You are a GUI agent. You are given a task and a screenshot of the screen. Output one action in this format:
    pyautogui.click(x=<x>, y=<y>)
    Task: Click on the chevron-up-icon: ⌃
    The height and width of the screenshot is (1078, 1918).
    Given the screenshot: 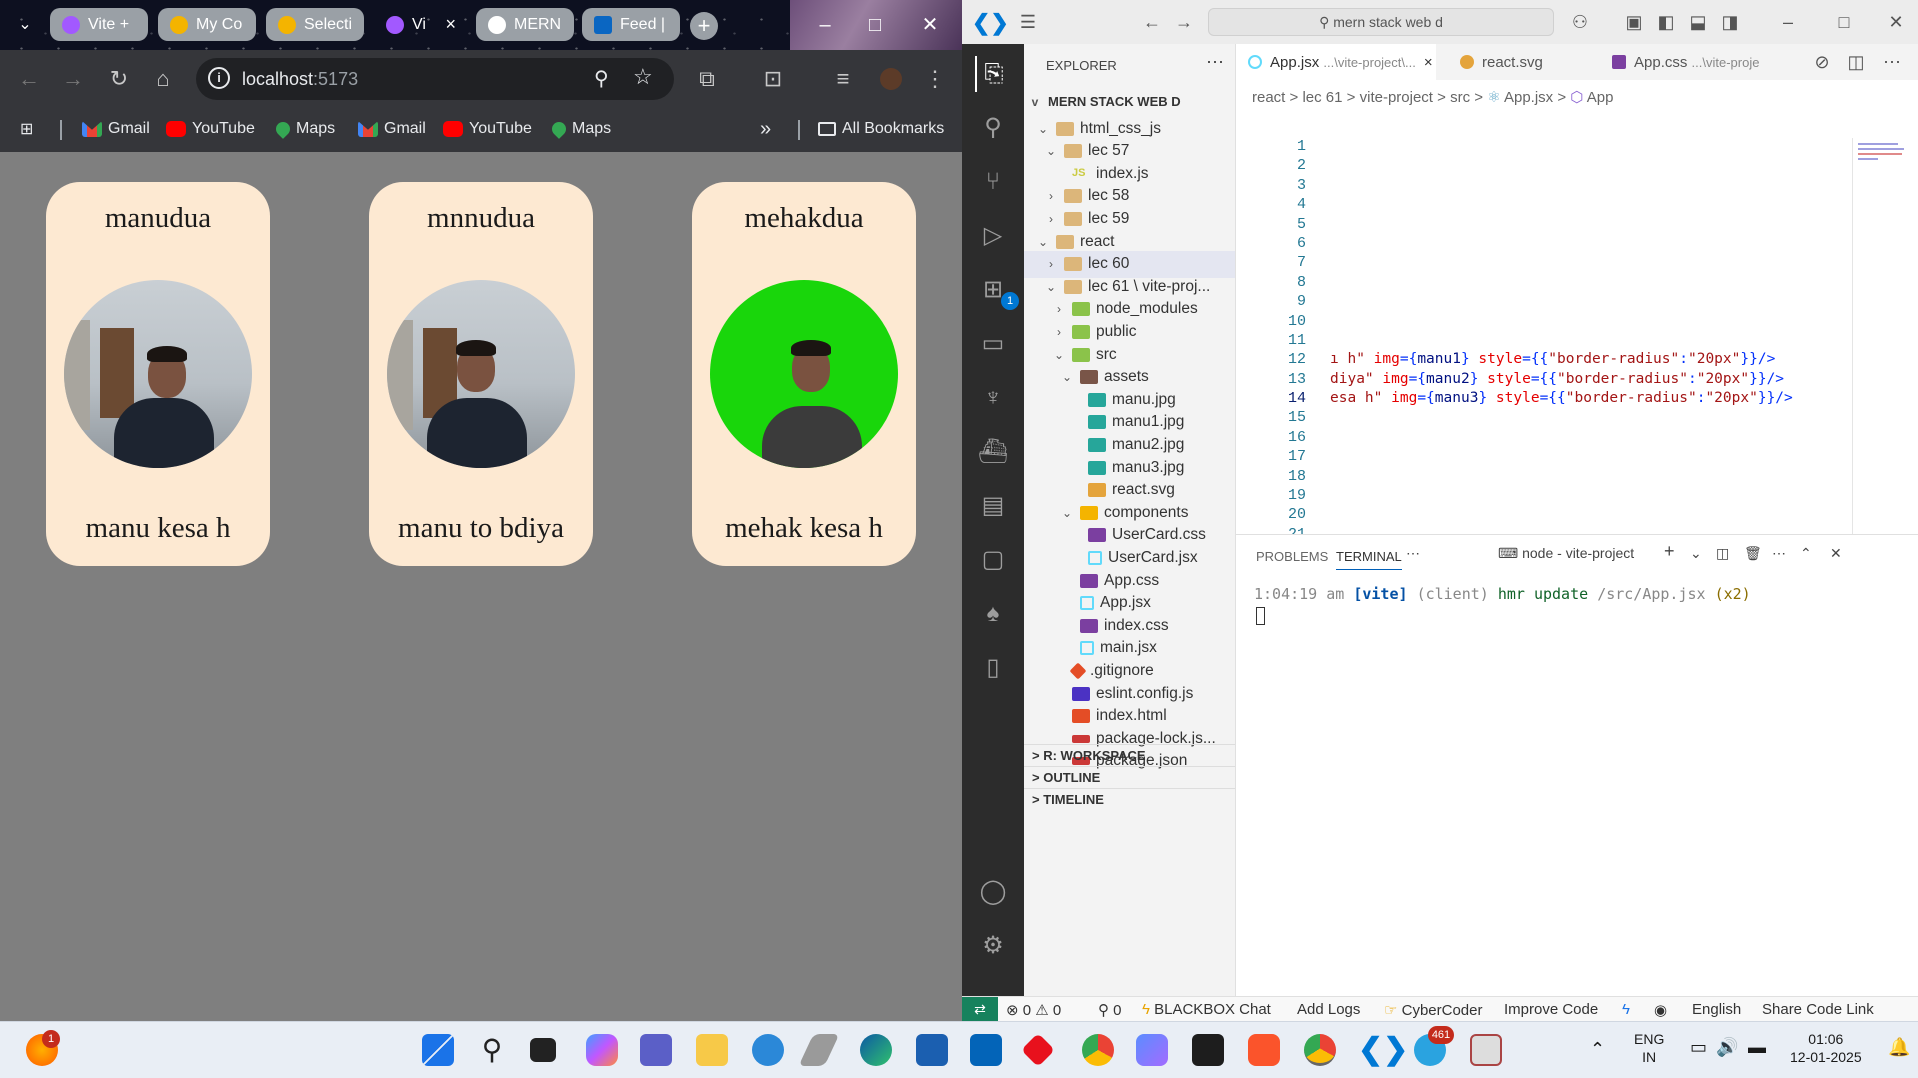 What is the action you would take?
    pyautogui.click(x=1597, y=1049)
    